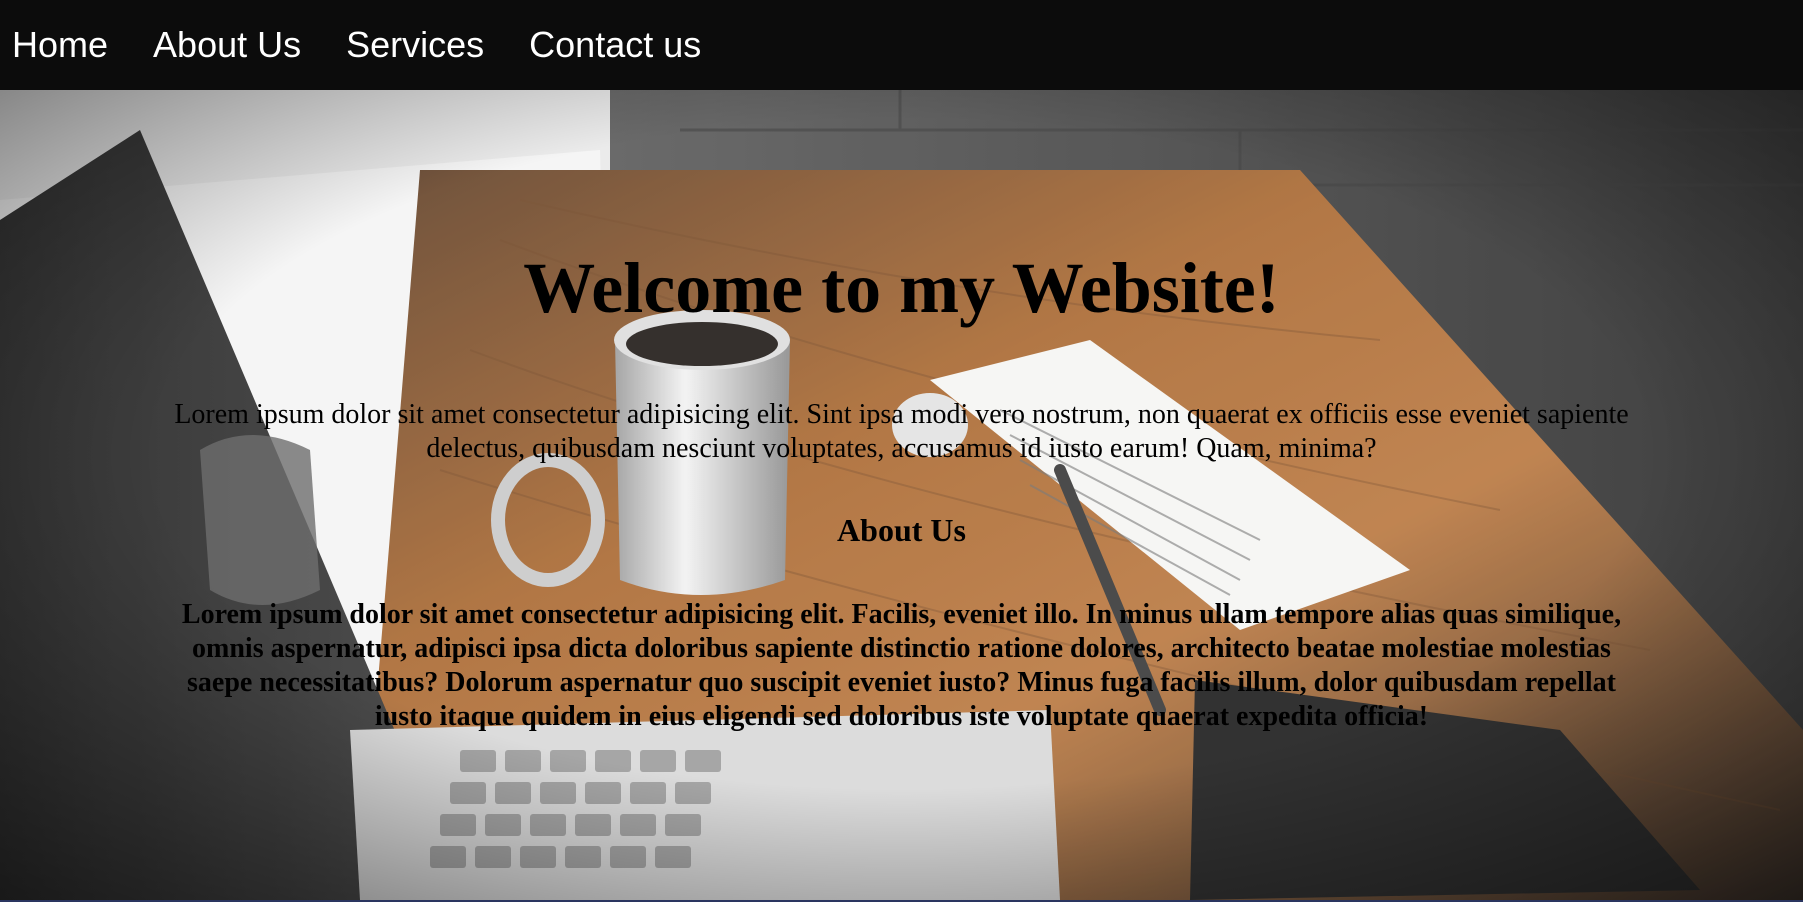 This screenshot has width=1803, height=902. Describe the element at coordinates (227, 45) in the screenshot. I see `nav-link-about-us: About Us` at that location.